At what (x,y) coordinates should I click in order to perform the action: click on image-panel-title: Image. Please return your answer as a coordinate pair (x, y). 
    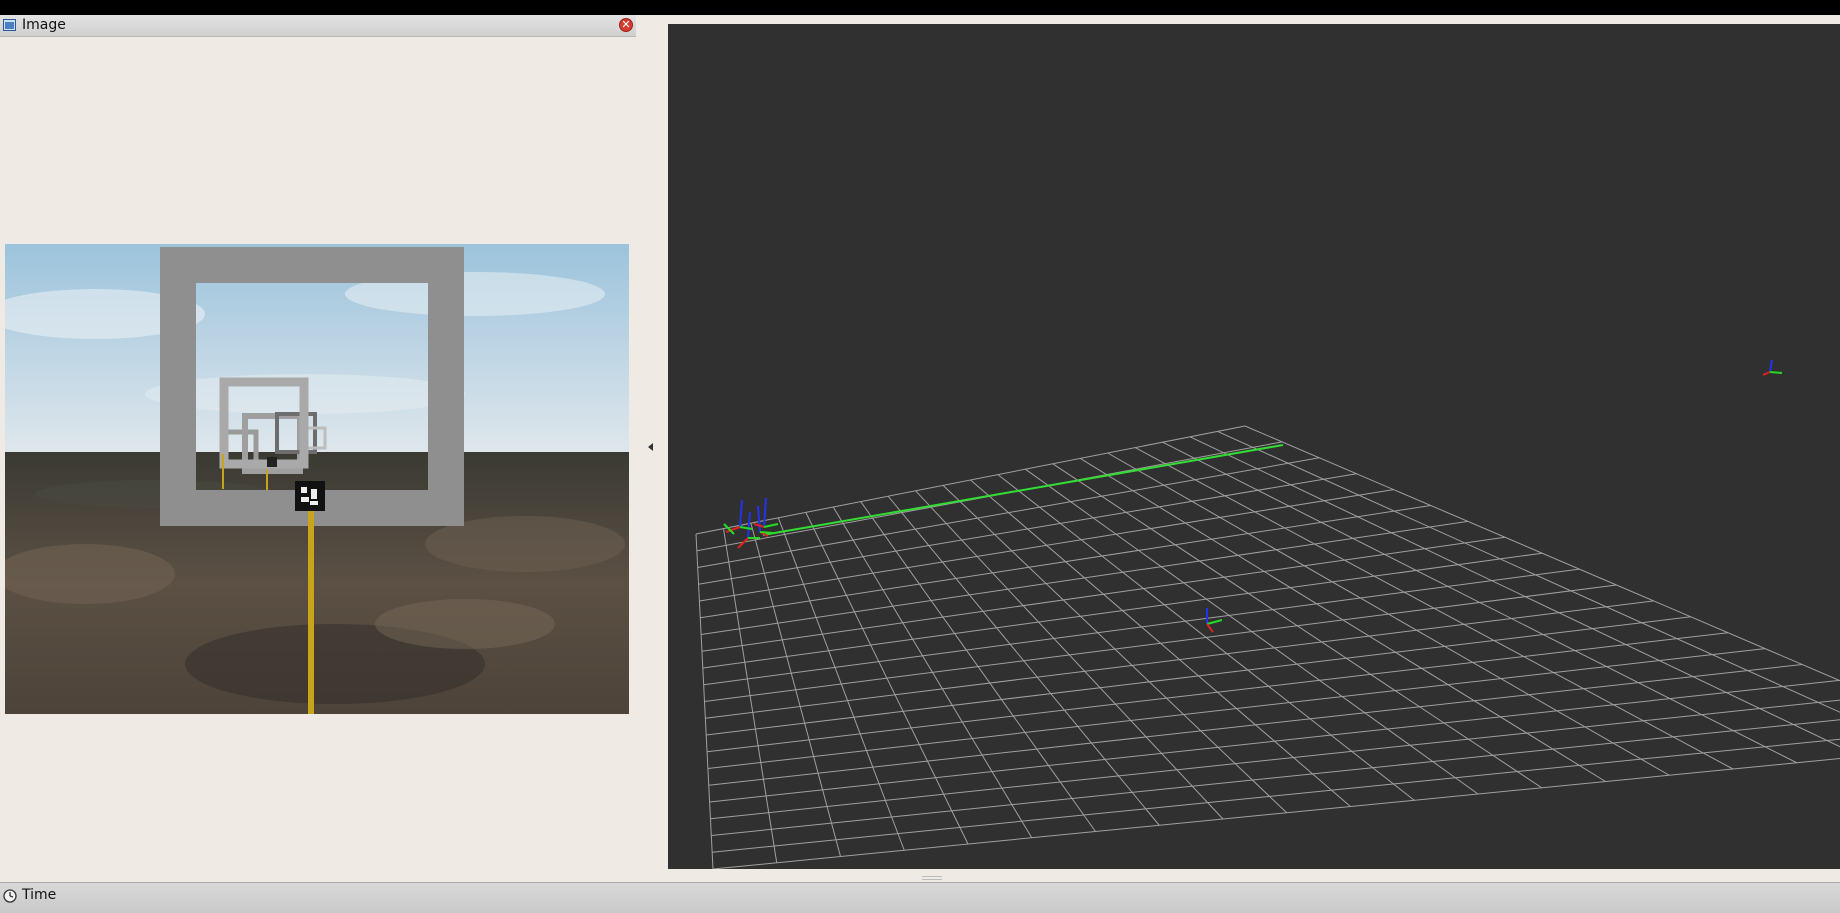
    Looking at the image, I should click on (44, 25).